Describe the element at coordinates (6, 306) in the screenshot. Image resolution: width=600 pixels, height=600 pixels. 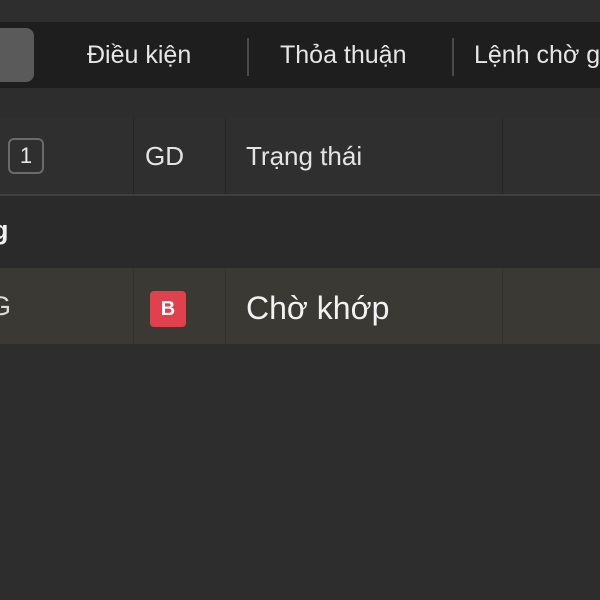
I see `row-first-cell: G` at that location.